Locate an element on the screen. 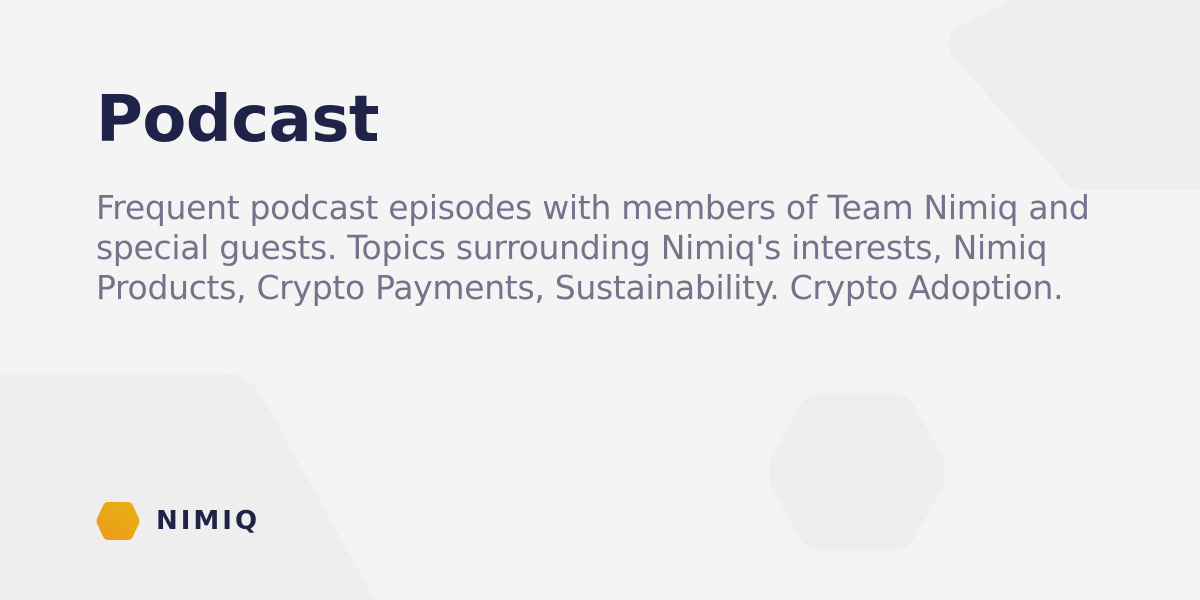 This screenshot has height=600, width=1200. nimiq-logo: NIMIQ is located at coordinates (178, 521).